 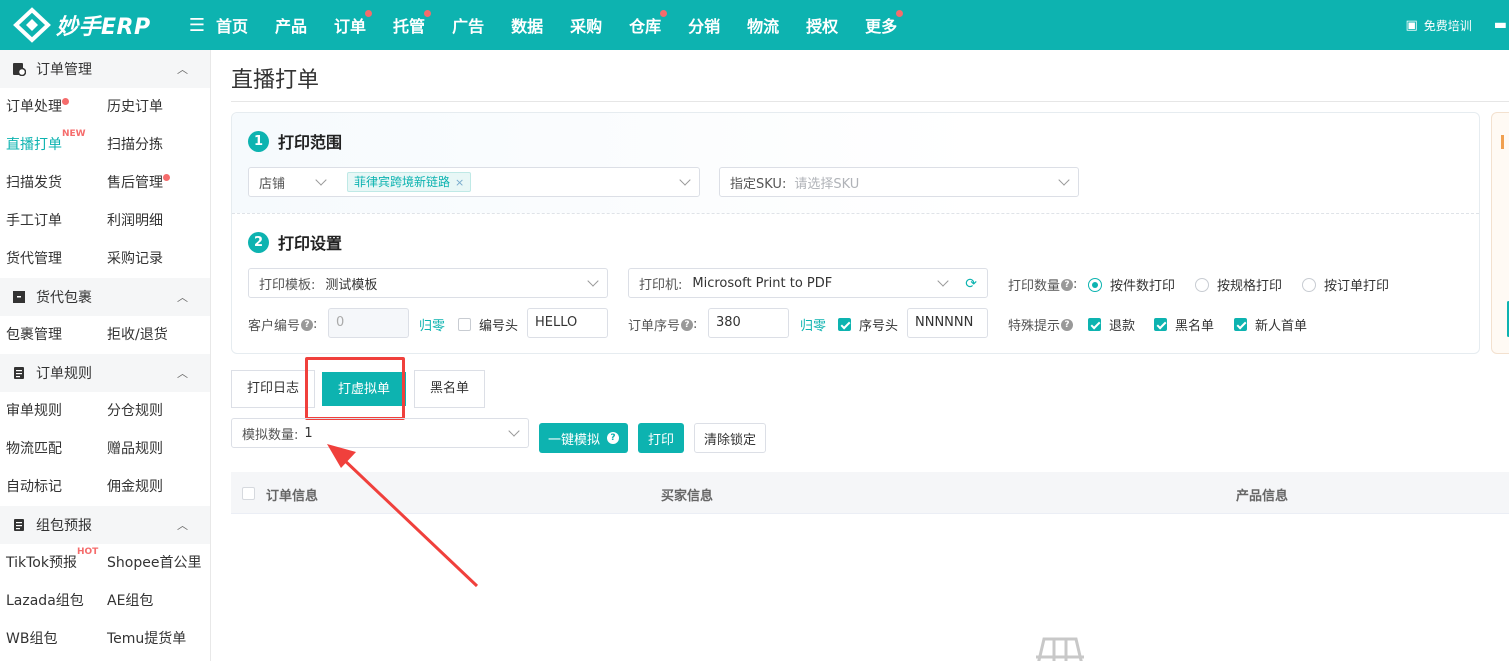 I want to click on checkbox-label: 黑名单, so click(x=1195, y=326).